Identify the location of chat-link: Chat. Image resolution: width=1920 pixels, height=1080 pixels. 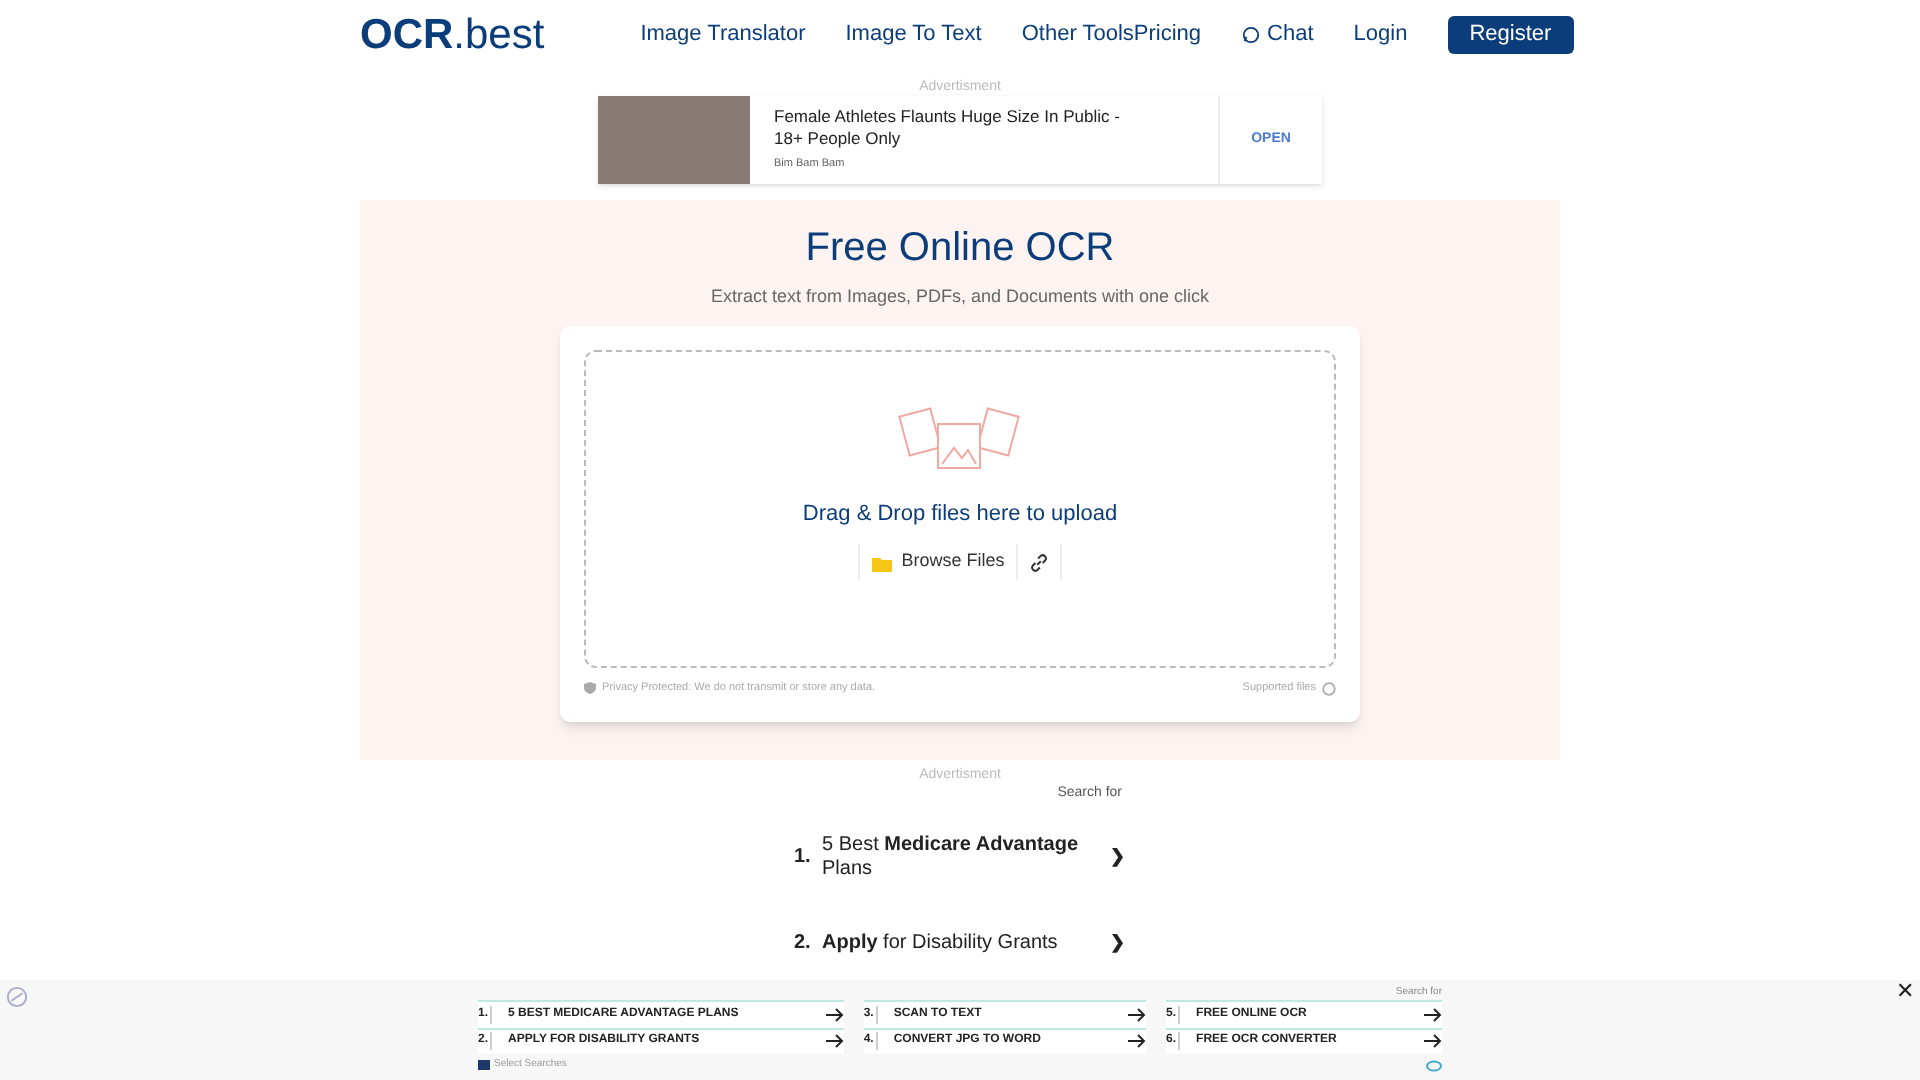
(1277, 34).